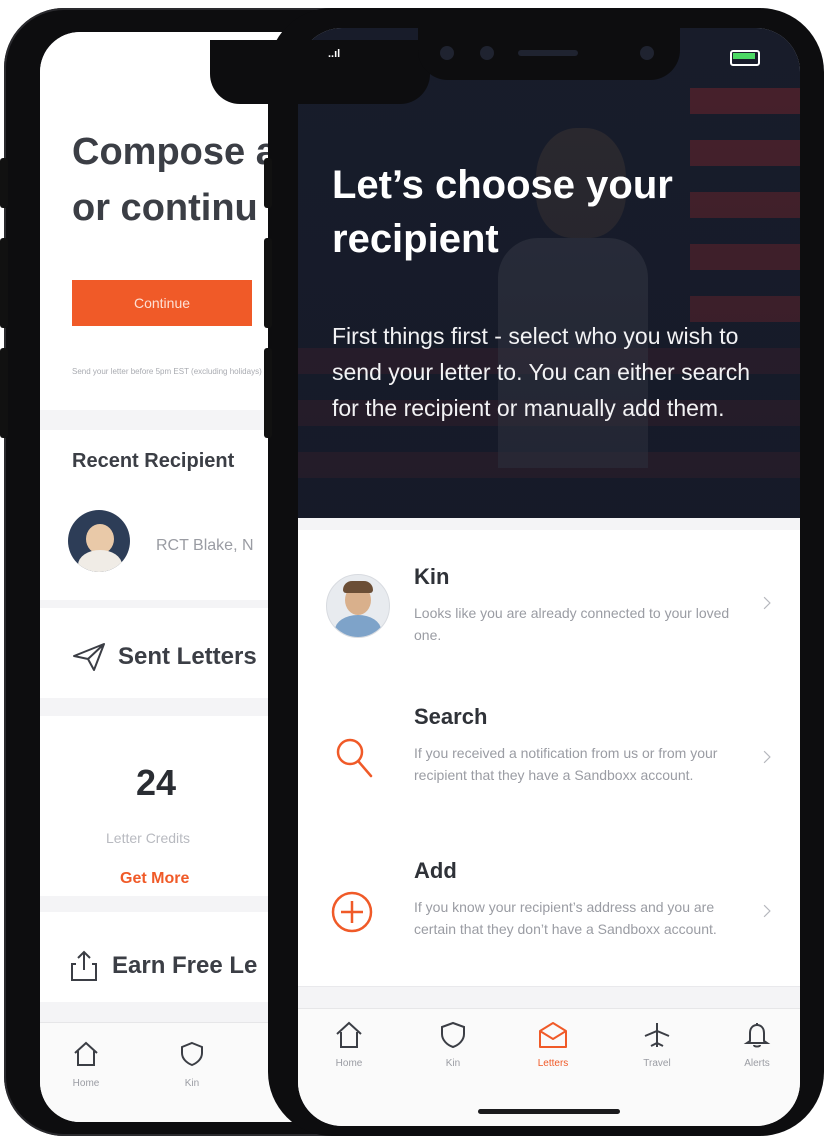 The width and height of the screenshot is (824, 1139). What do you see at coordinates (352, 912) in the screenshot?
I see `plus-circle-icon` at bounding box center [352, 912].